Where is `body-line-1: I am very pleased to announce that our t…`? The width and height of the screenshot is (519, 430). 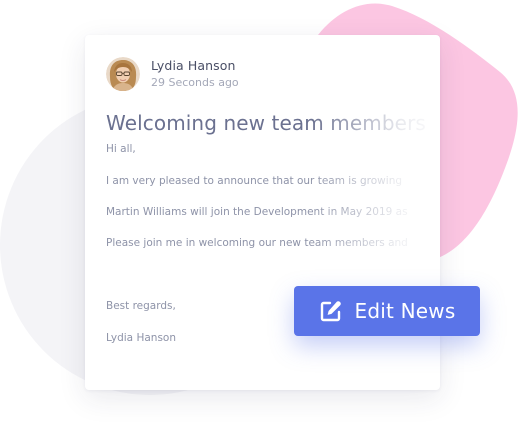 body-line-1: I am very pleased to announce that our t… is located at coordinates (254, 181).